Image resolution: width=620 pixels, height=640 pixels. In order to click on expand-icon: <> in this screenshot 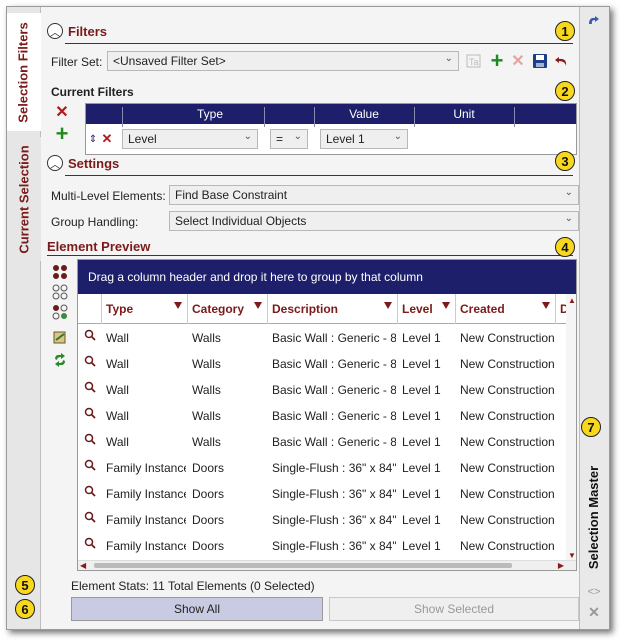, I will do `click(594, 592)`.